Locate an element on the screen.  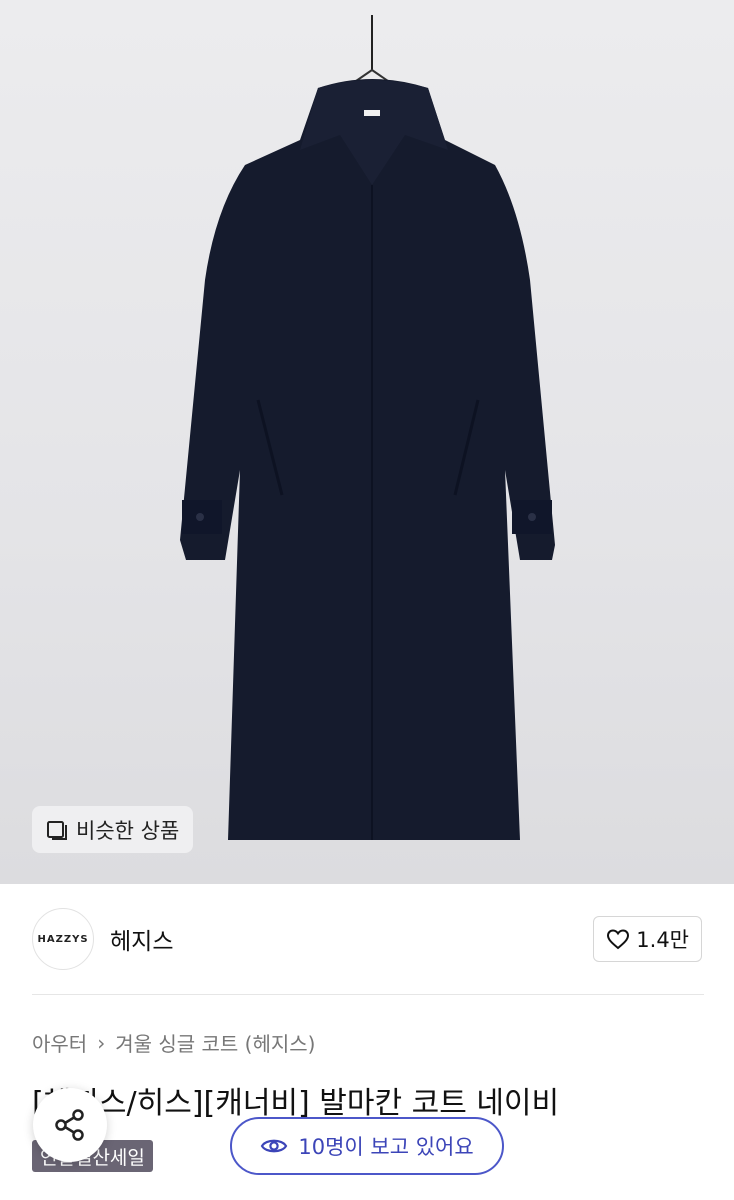
similar-products-button: 비슷한 상품 is located at coordinates (113, 829).